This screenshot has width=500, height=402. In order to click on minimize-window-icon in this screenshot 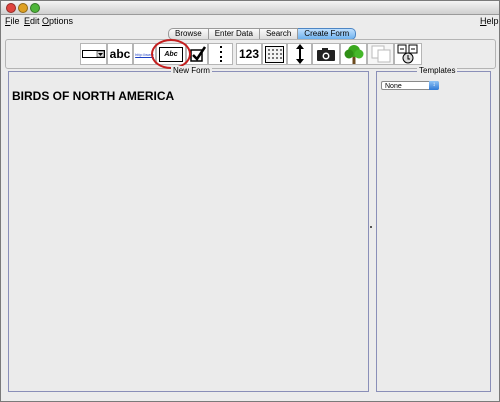, I will do `click(23, 8)`.